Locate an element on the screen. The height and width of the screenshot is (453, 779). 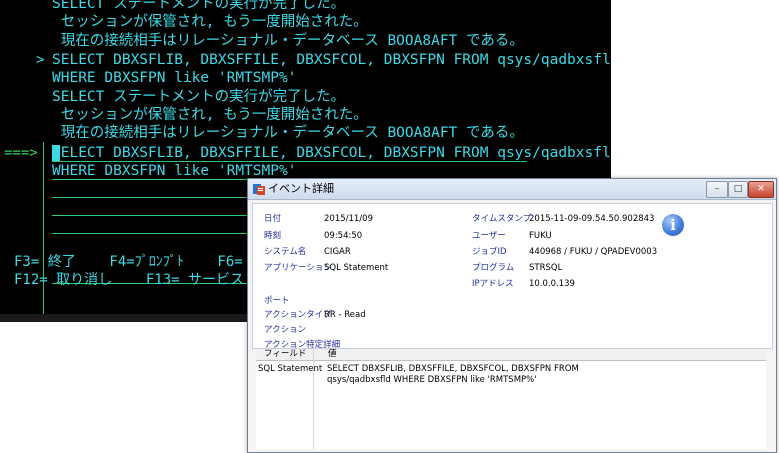
column-header-field: フィールド is located at coordinates (285, 354).